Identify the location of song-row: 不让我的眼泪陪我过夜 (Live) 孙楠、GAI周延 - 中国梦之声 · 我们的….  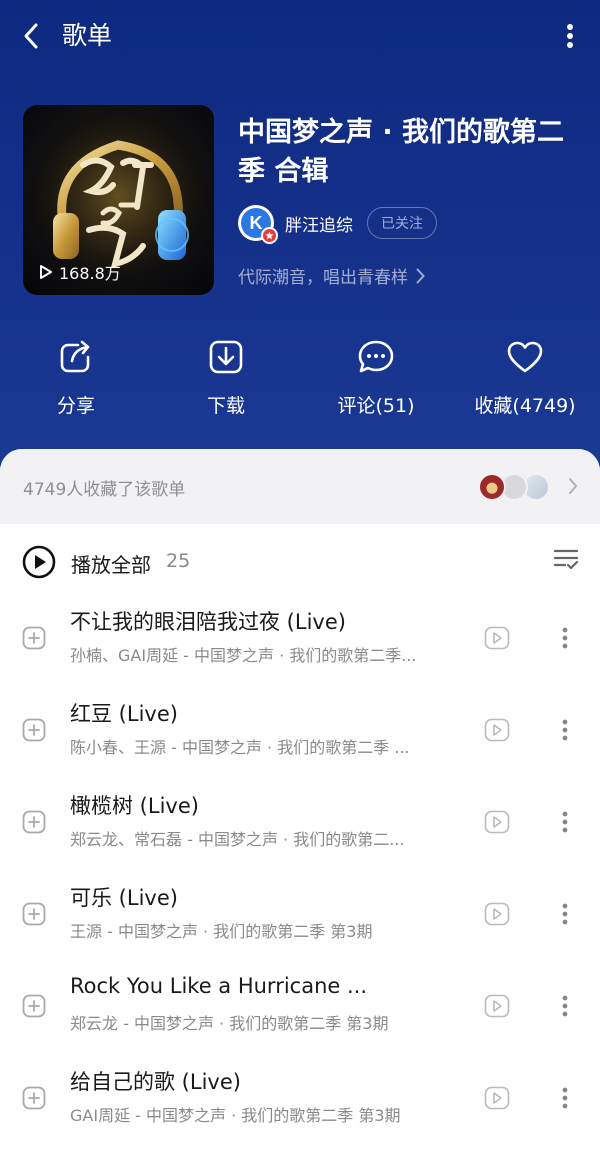
(300, 648).